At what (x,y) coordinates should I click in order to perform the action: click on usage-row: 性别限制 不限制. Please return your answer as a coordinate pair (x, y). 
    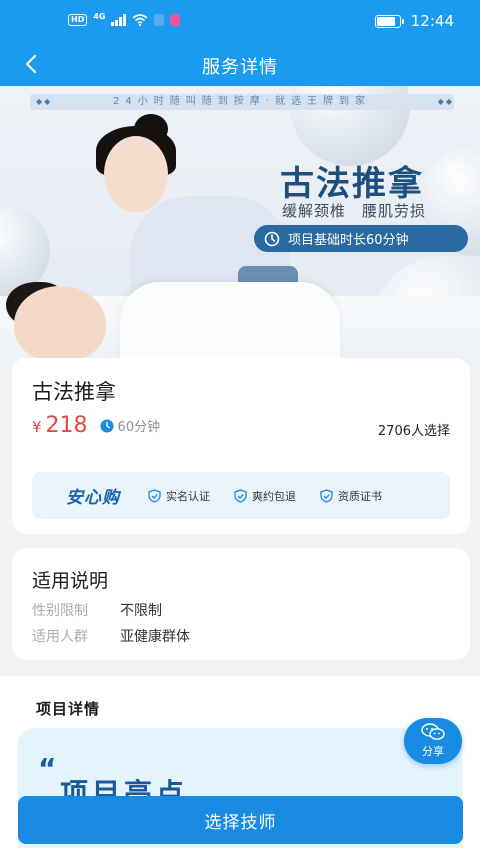
    Looking at the image, I should click on (97, 610).